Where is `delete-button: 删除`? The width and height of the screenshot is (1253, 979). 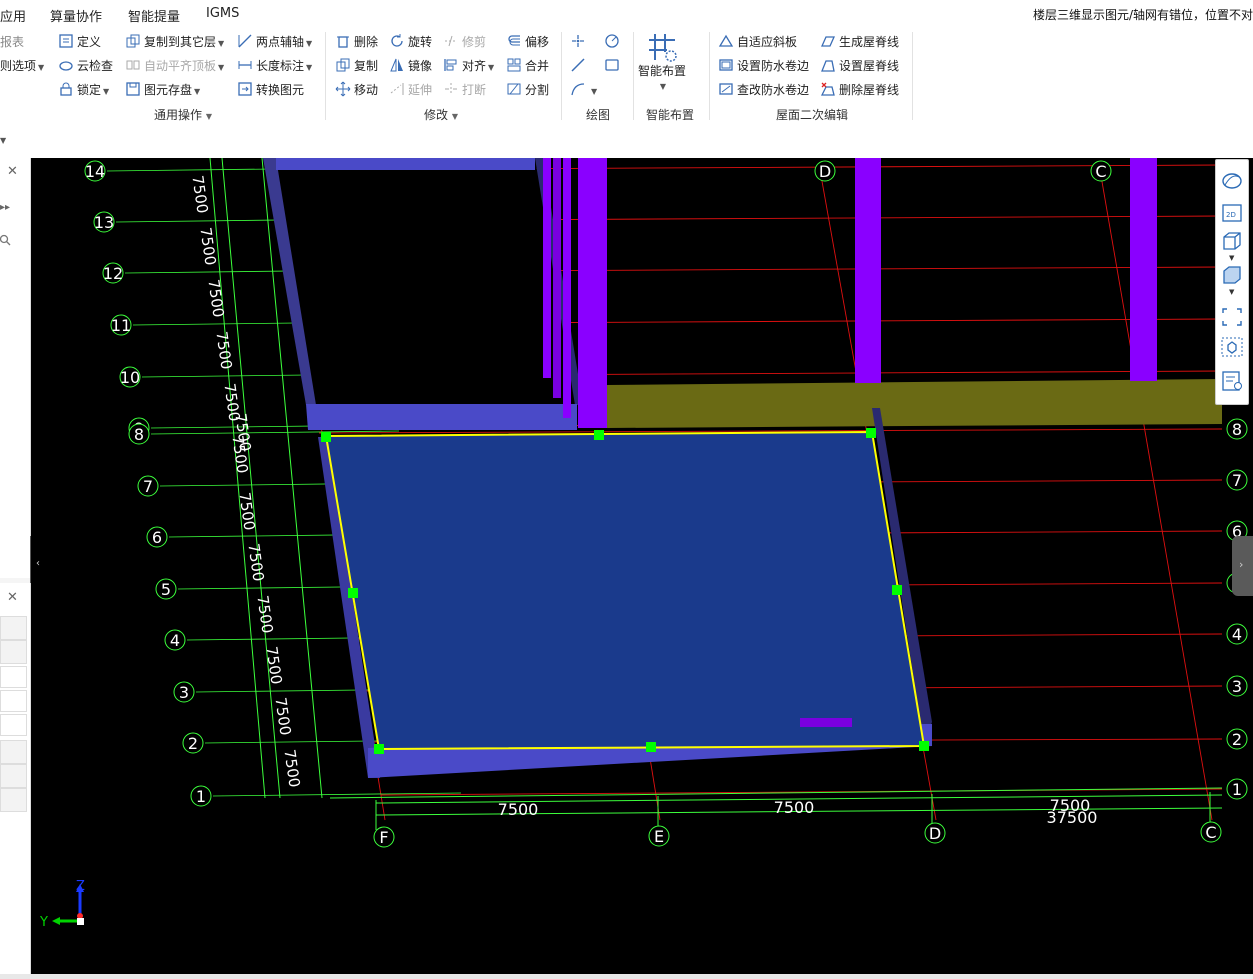 delete-button: 删除 is located at coordinates (356, 42).